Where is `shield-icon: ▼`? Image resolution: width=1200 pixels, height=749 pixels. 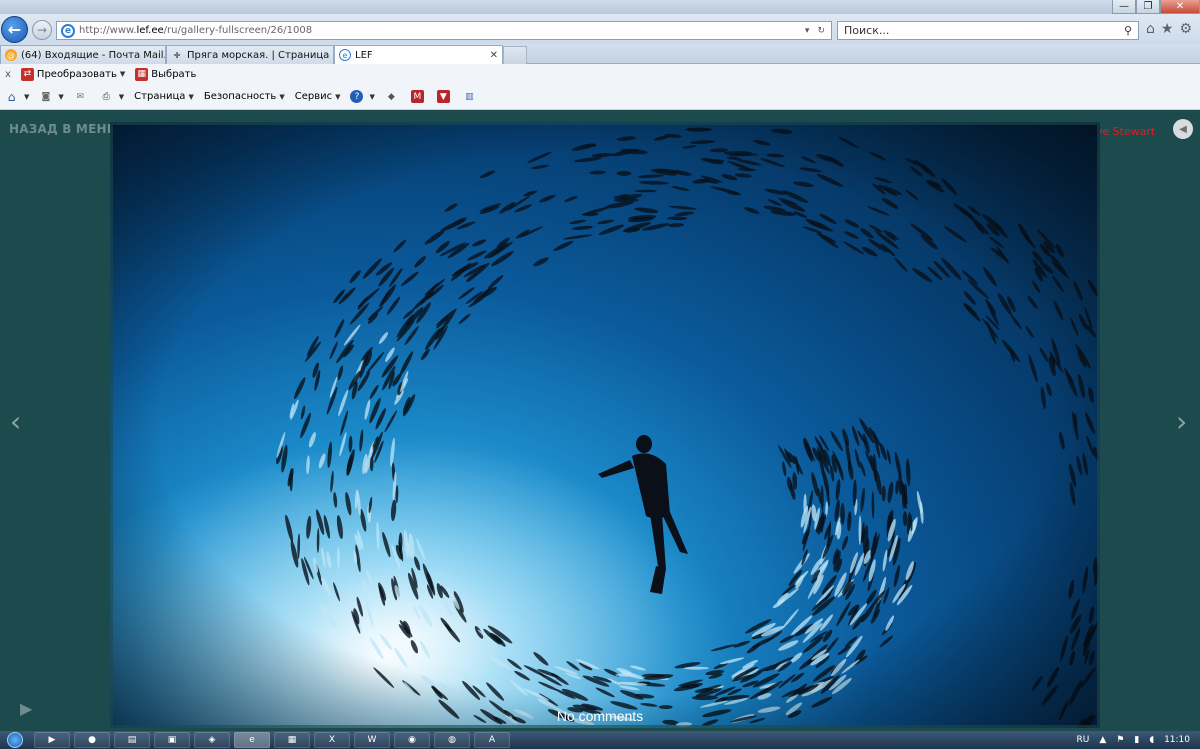
shield-icon: ▼ is located at coordinates (443, 96).